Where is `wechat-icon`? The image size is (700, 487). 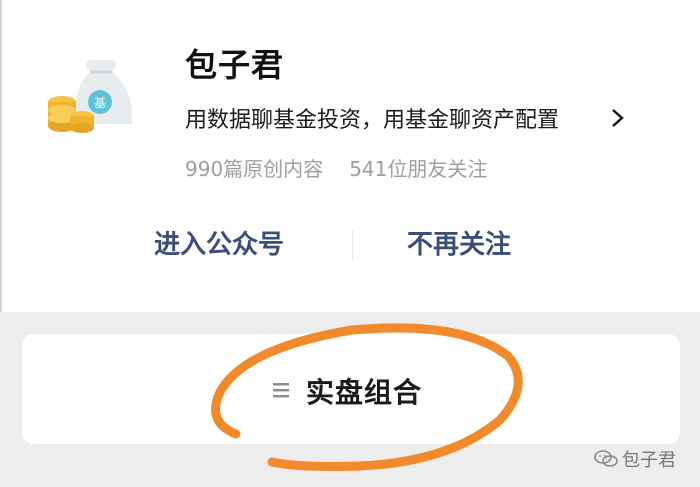 wechat-icon is located at coordinates (606, 458).